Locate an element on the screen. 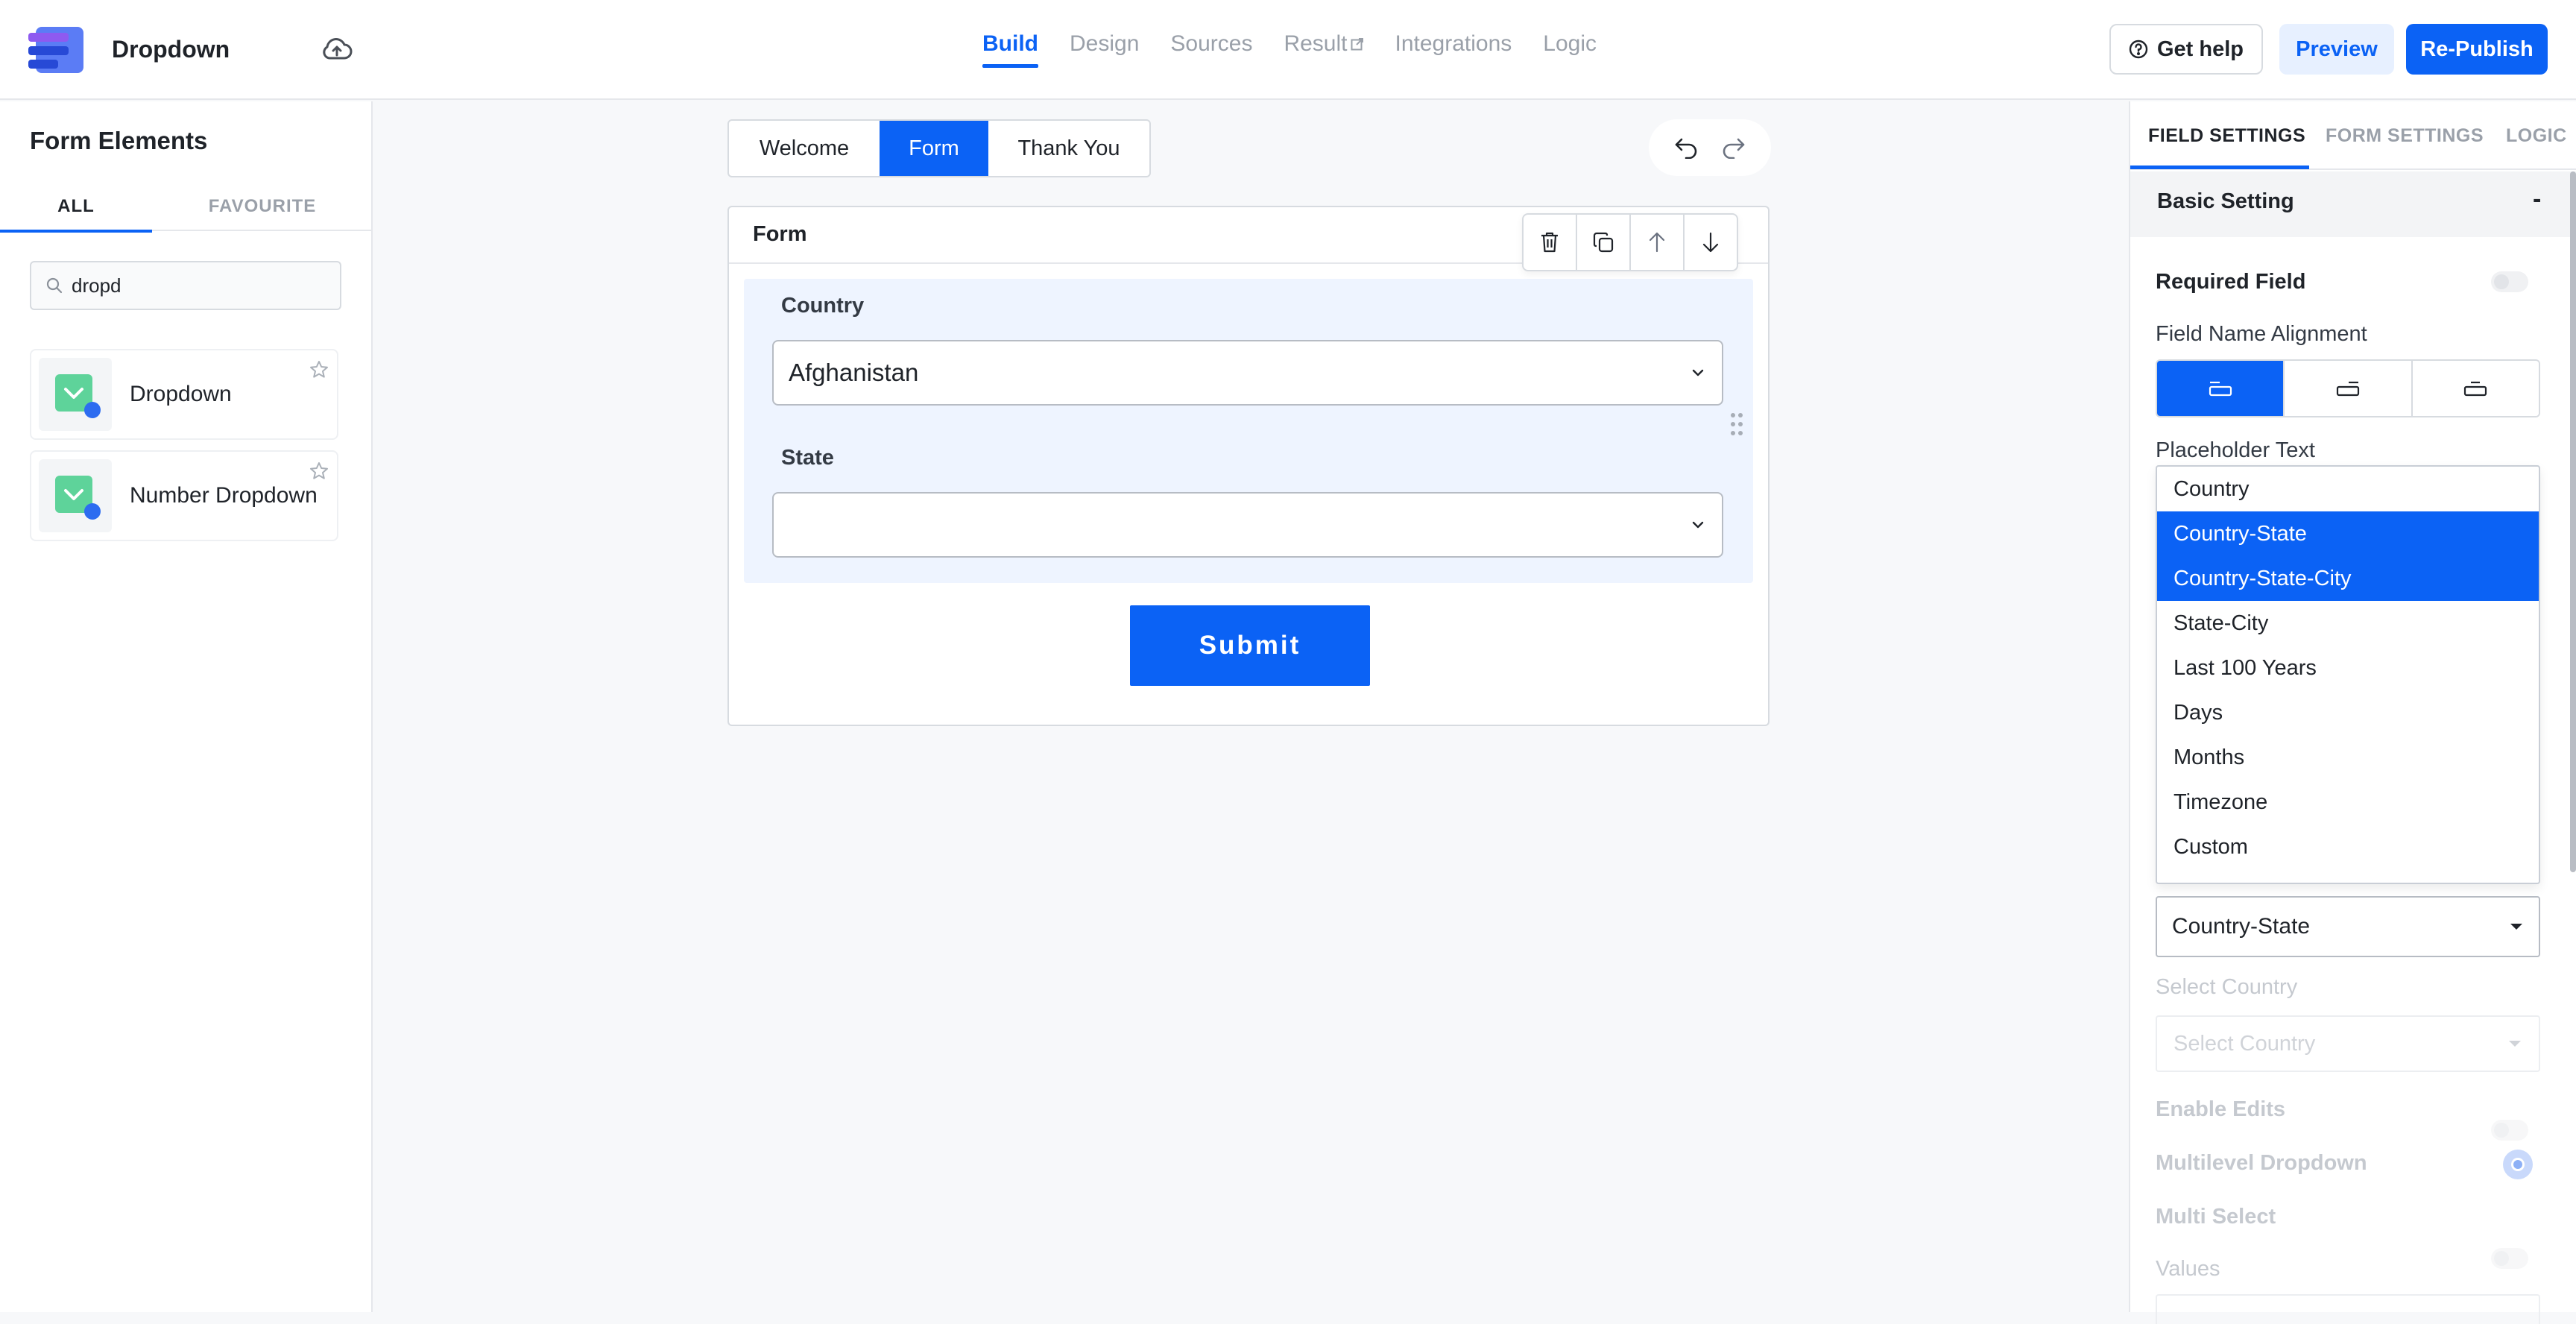 The height and width of the screenshot is (1324, 2576). search-icon is located at coordinates (54, 285).